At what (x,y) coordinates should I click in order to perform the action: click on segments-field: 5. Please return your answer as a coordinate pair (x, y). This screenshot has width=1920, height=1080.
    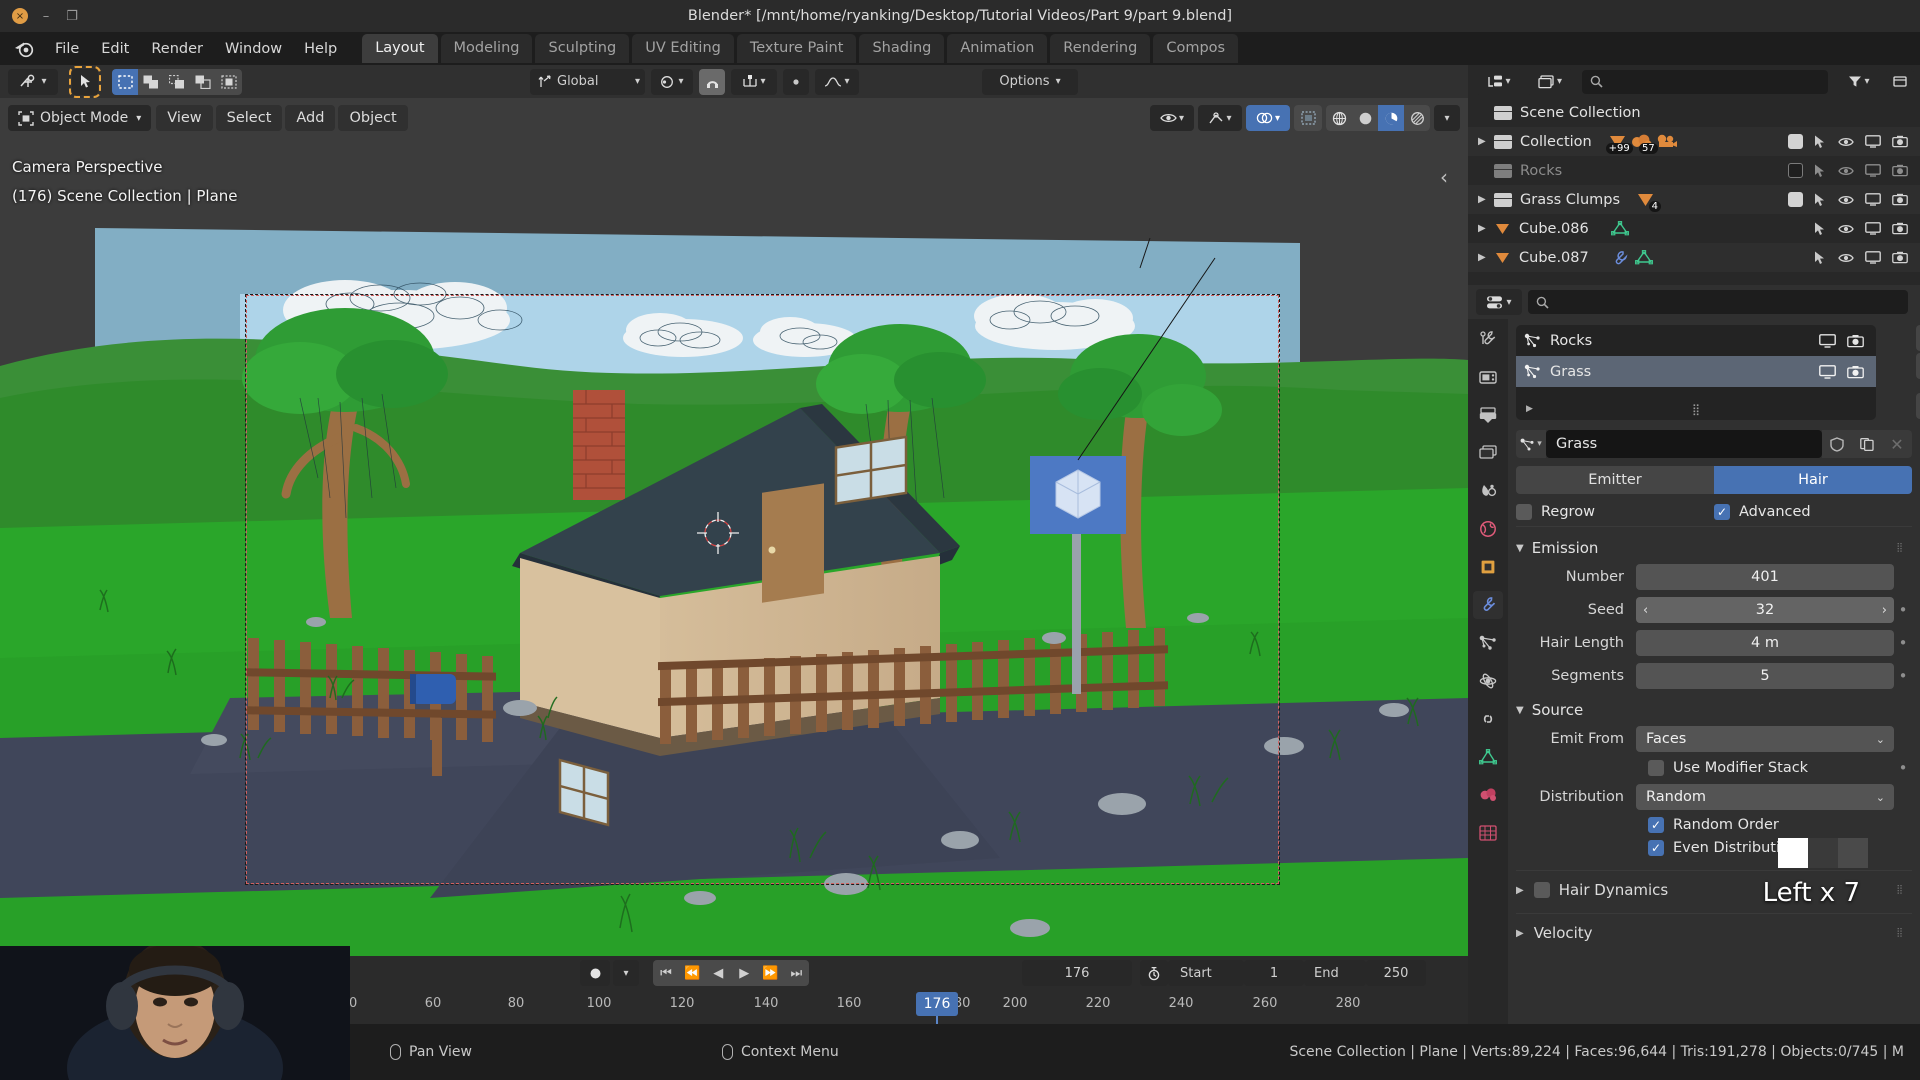
    Looking at the image, I should click on (1765, 676).